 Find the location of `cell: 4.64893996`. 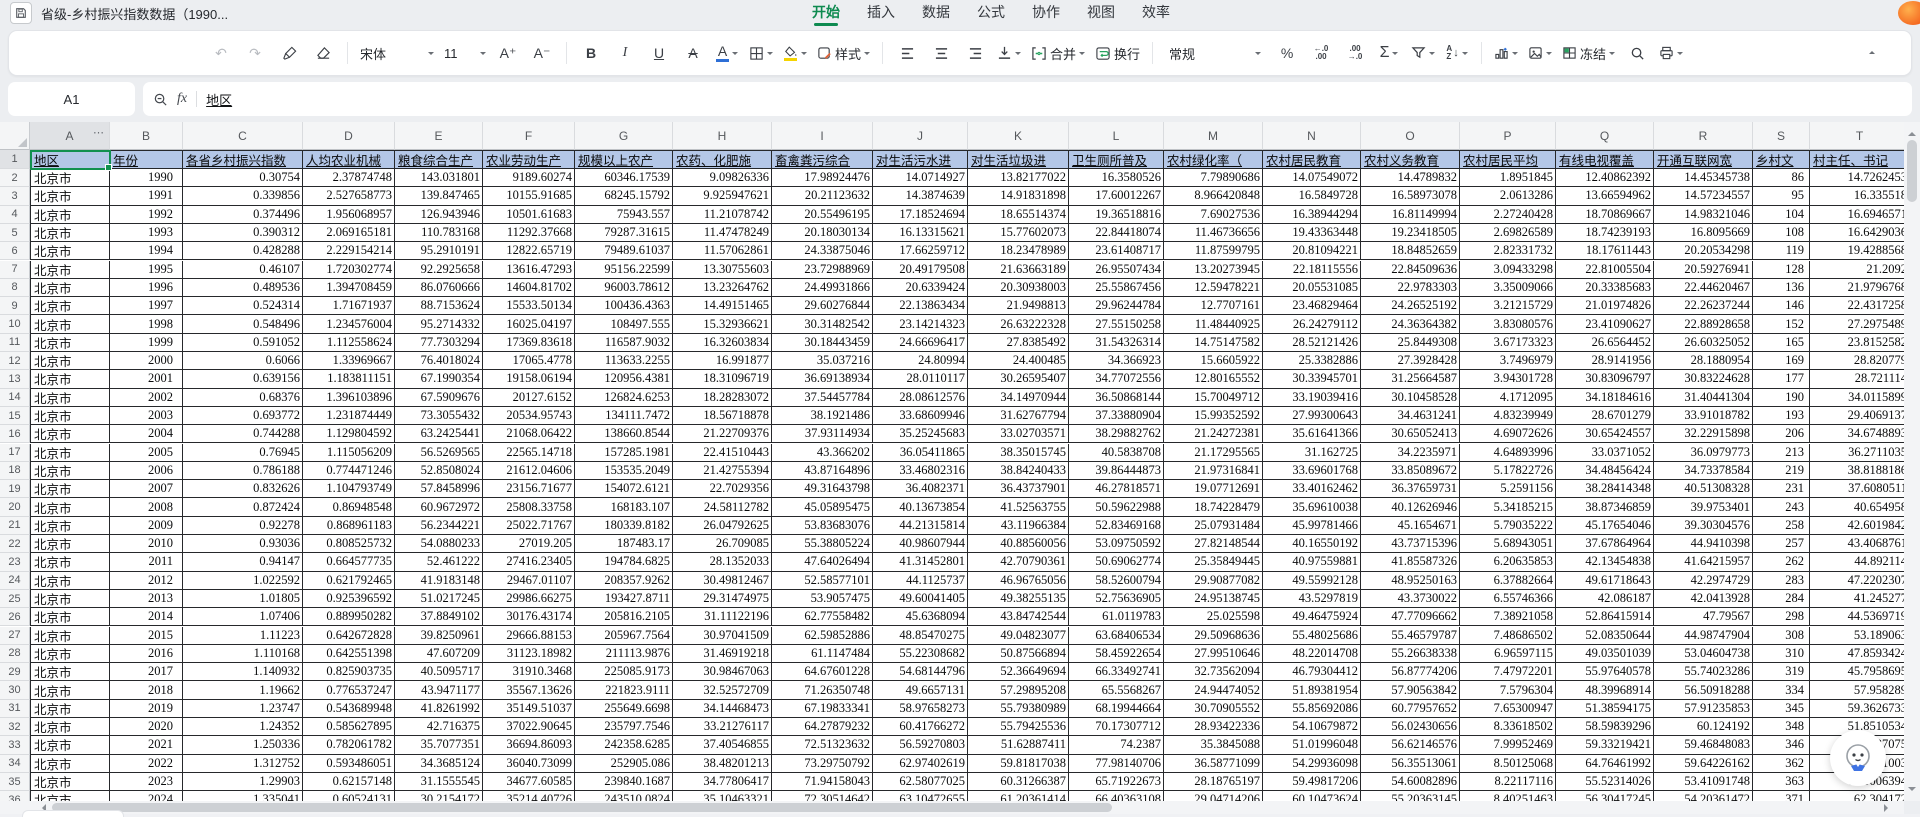

cell: 4.64893996 is located at coordinates (1508, 452).